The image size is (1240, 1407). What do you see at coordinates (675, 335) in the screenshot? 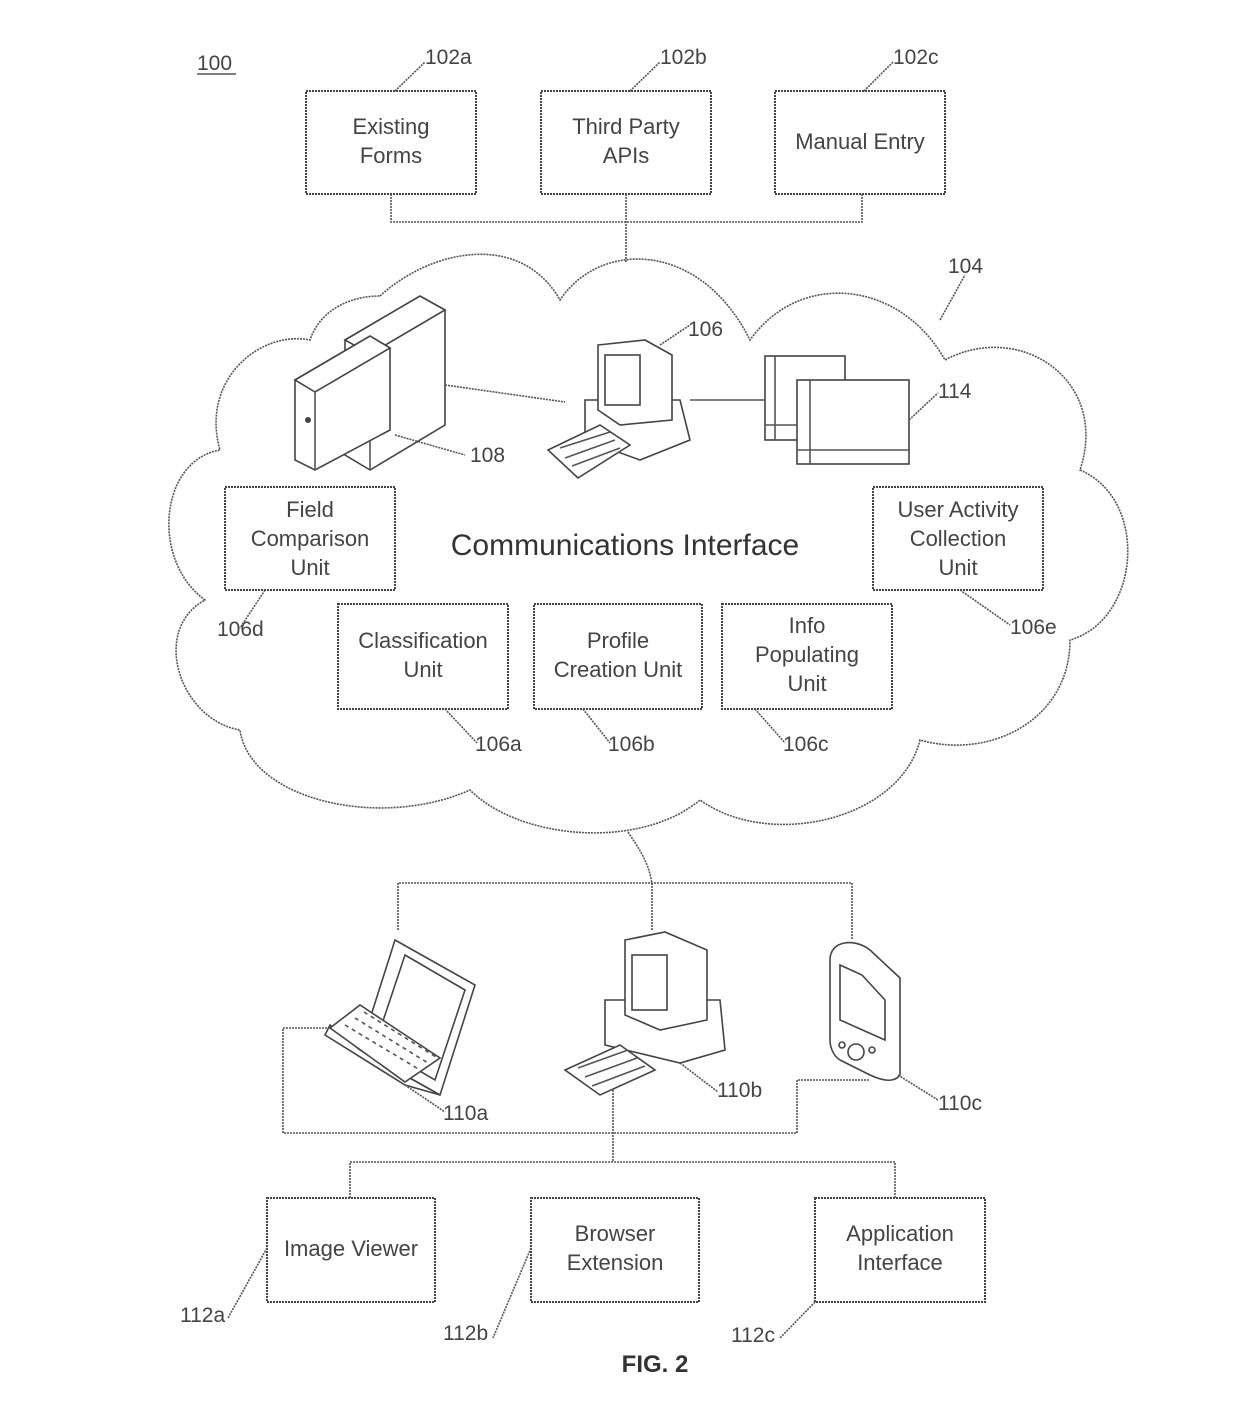
I see `computer-leader-line` at bounding box center [675, 335].